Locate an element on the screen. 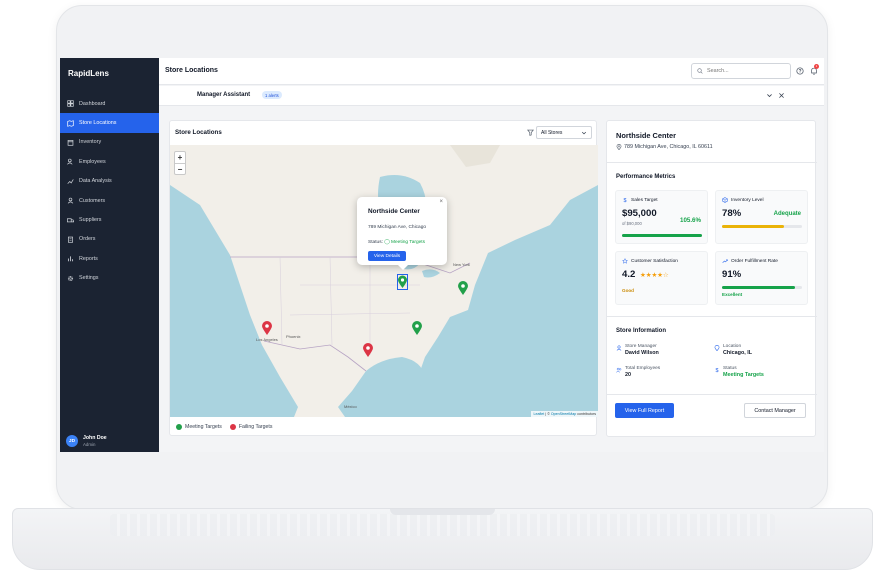 The height and width of the screenshot is (576, 885). page-title: Store Locations is located at coordinates (191, 70).